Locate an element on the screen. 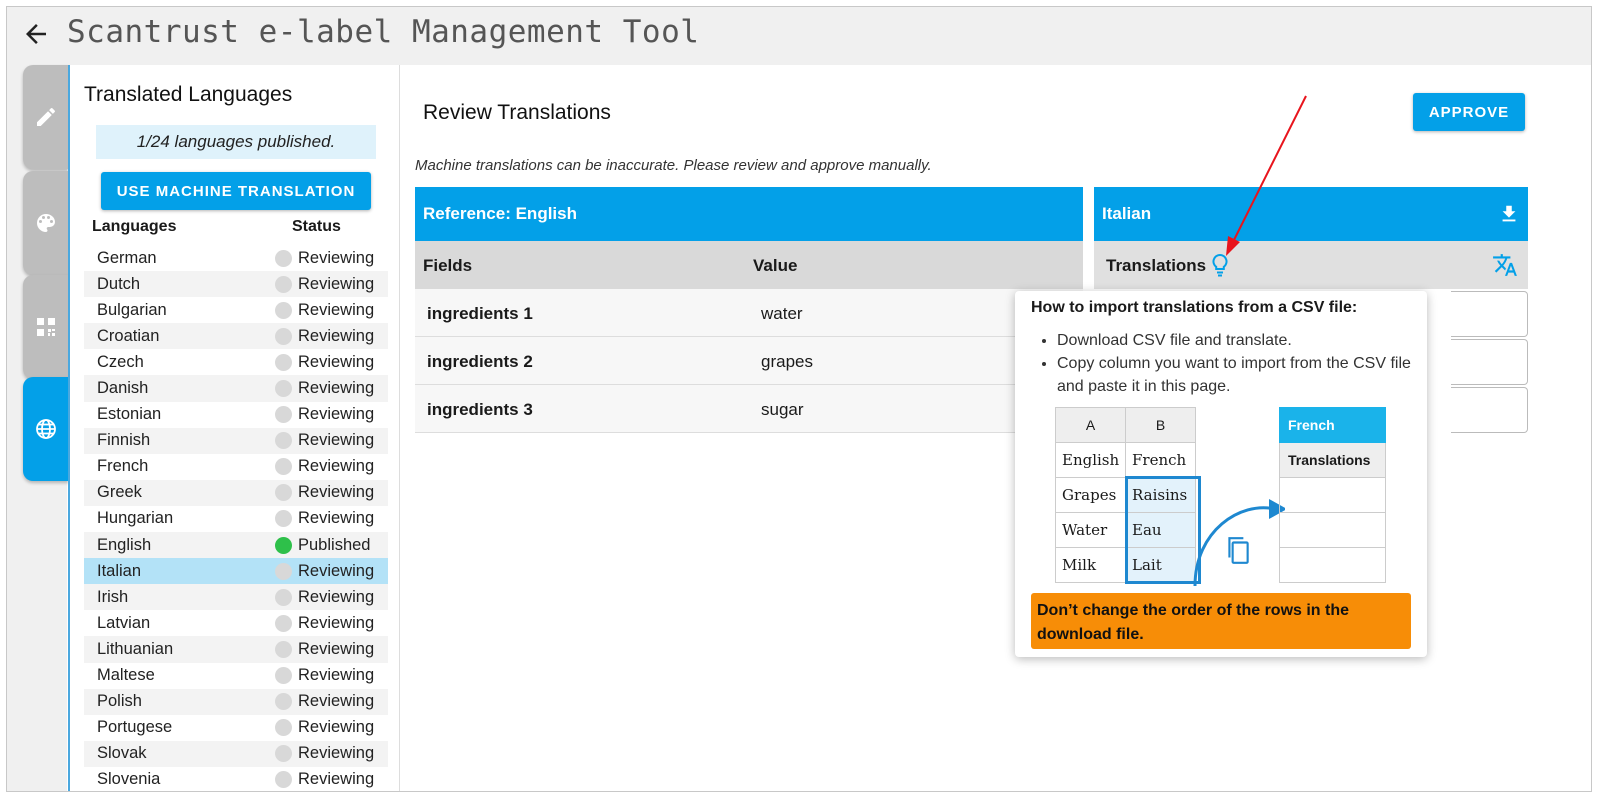 The height and width of the screenshot is (798, 1600). field-value: grapes is located at coordinates (787, 361).